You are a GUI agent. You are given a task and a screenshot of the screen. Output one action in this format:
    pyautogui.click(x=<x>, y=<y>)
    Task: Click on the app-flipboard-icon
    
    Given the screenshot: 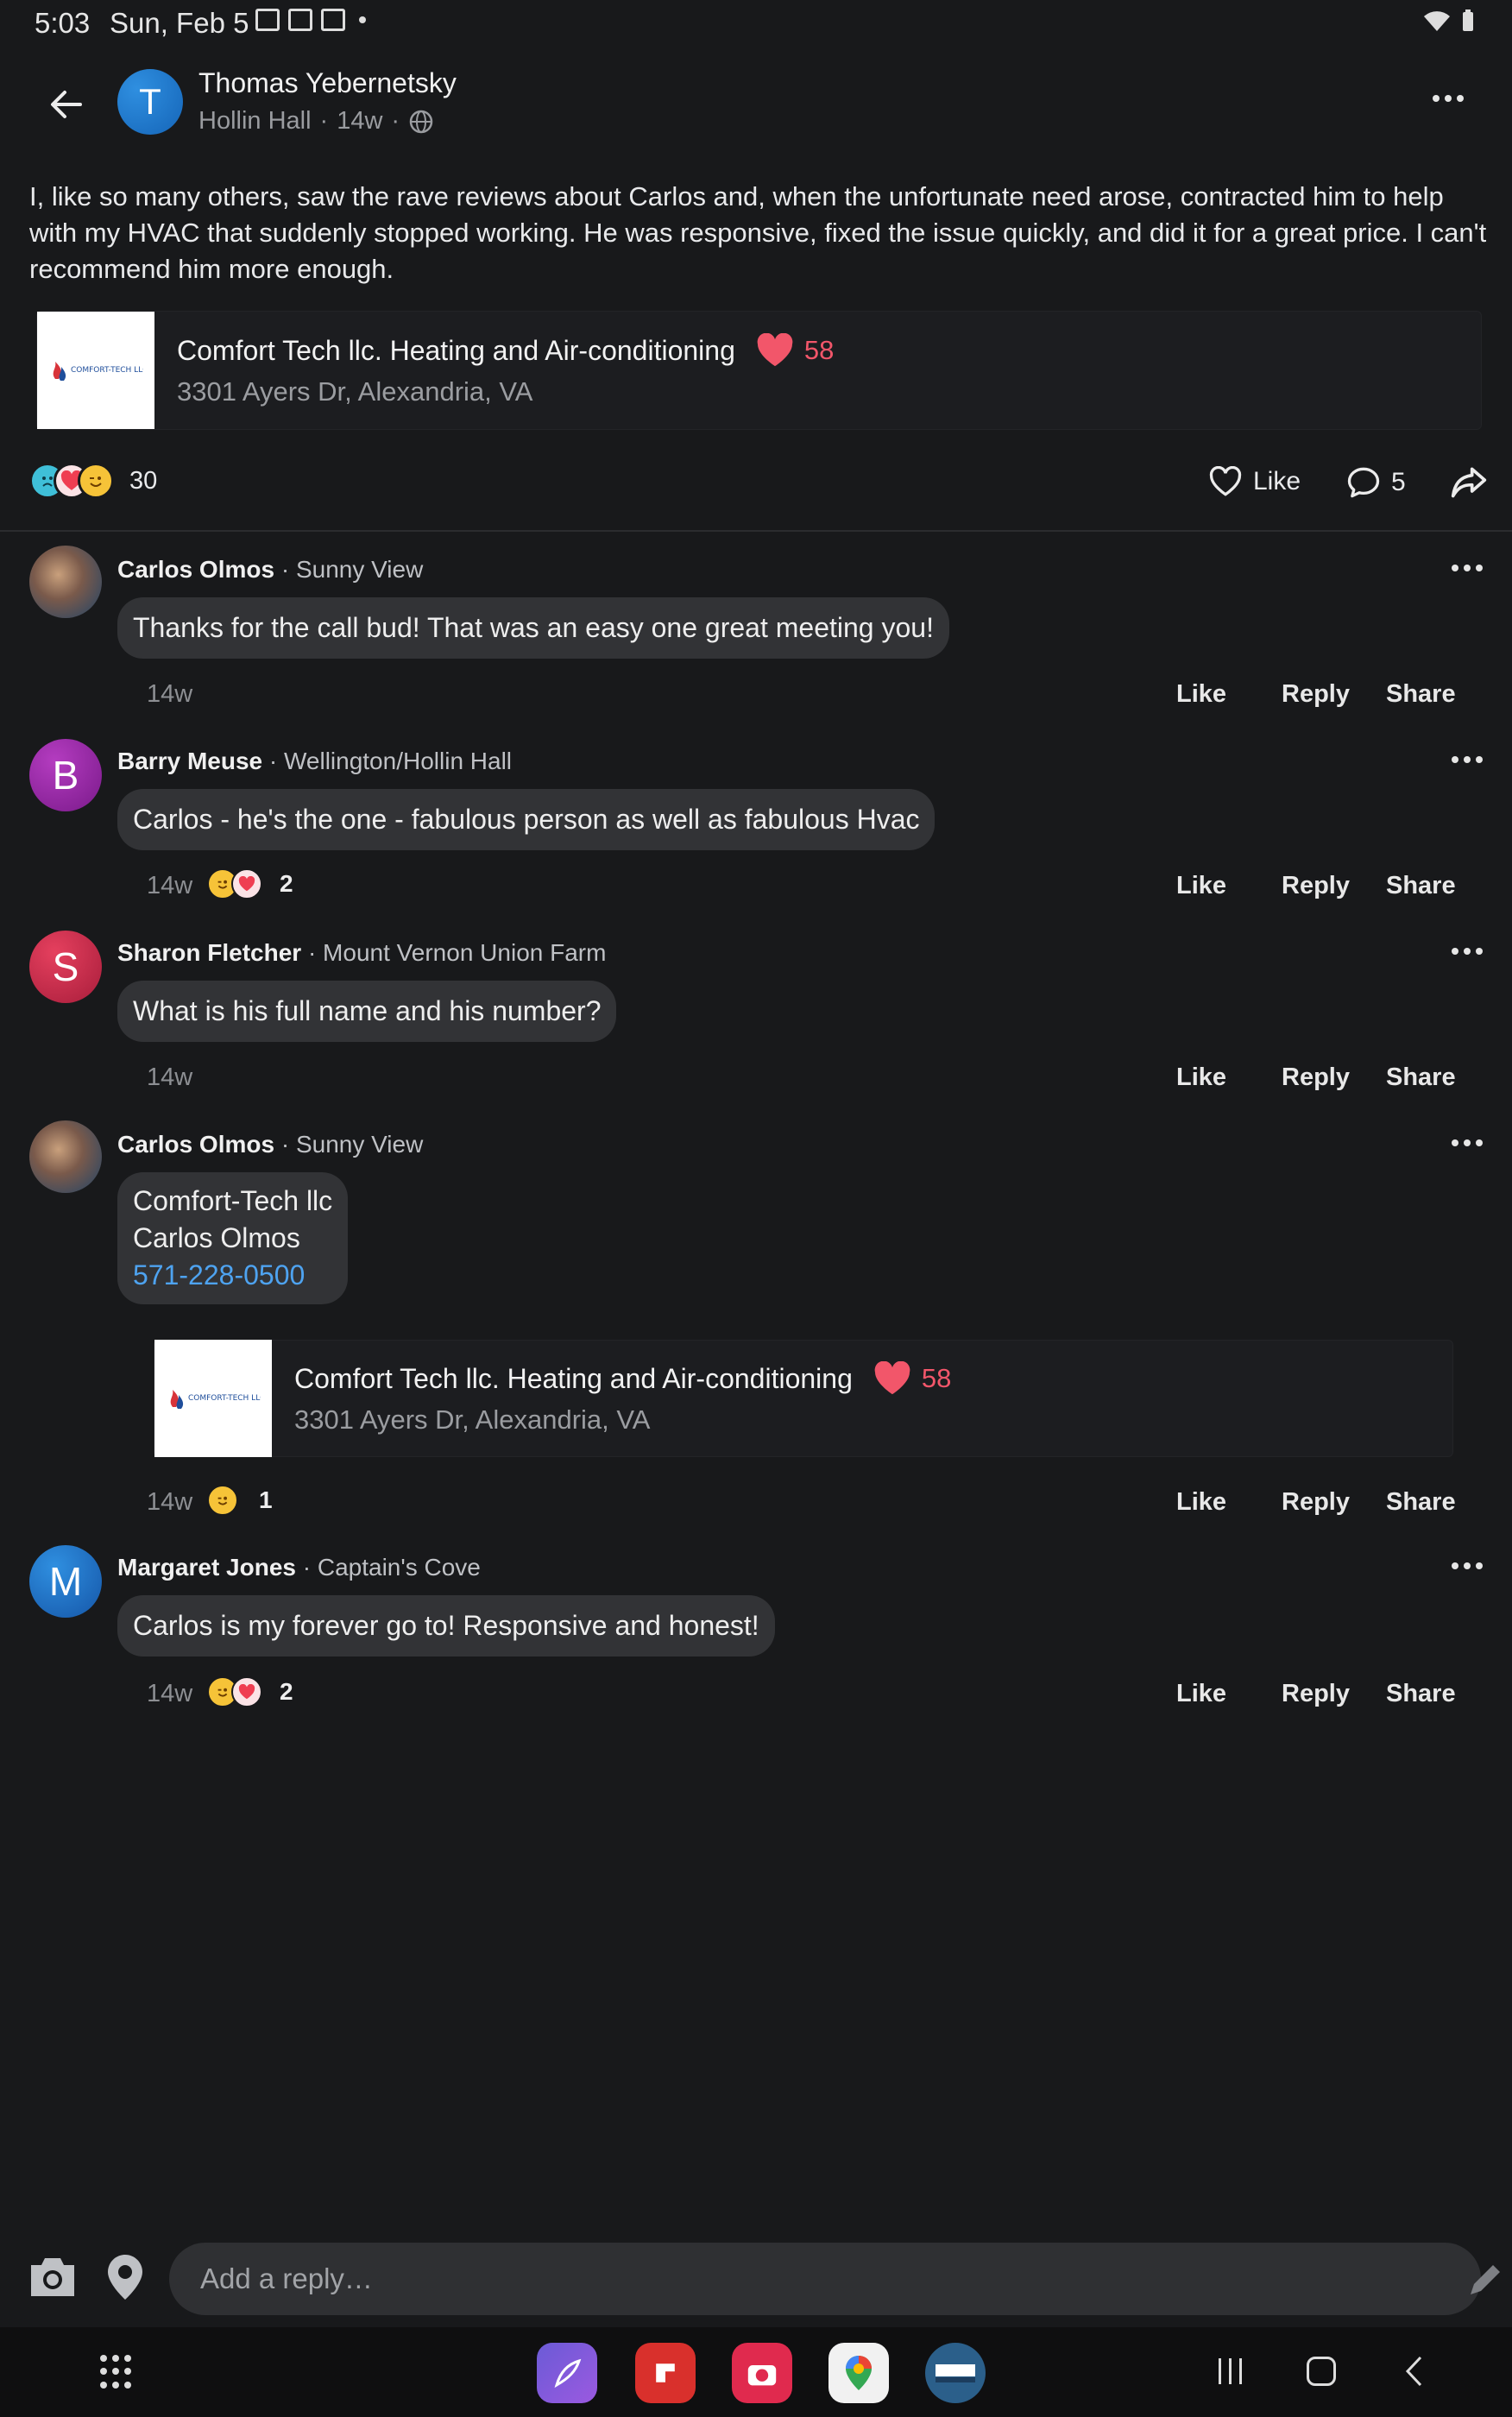 What is the action you would take?
    pyautogui.click(x=666, y=2373)
    